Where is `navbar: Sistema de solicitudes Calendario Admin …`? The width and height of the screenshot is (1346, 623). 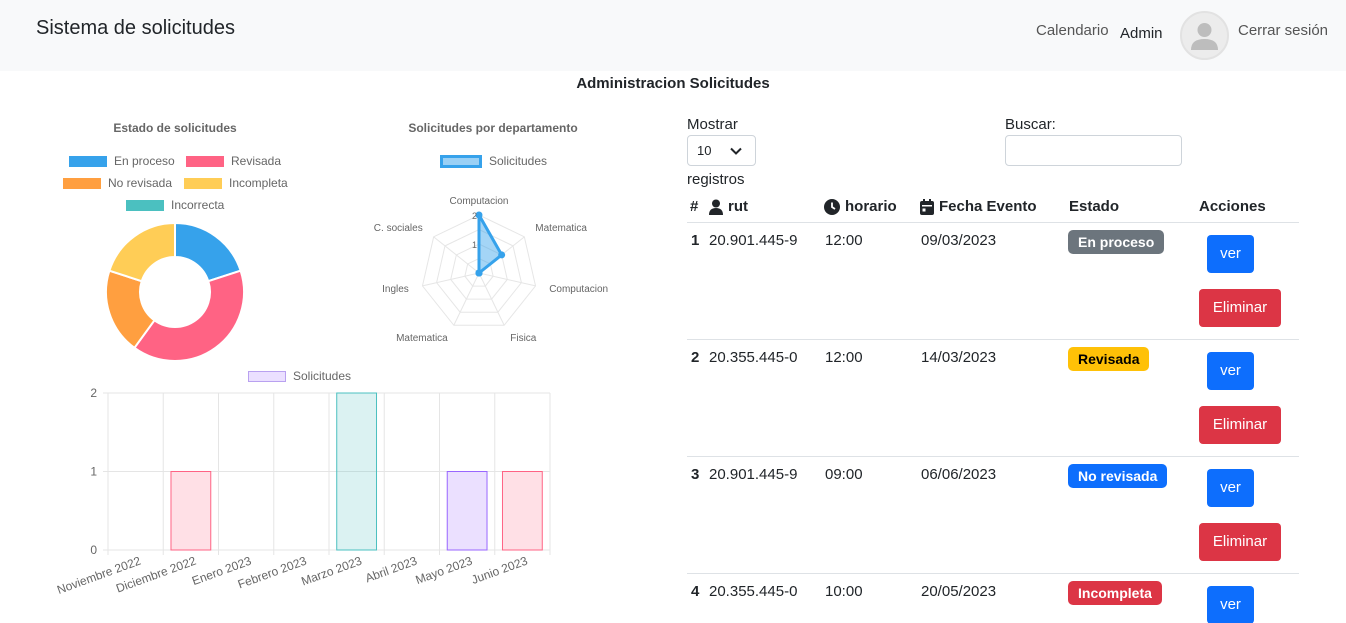
navbar: Sistema de solicitudes Calendario Admin … is located at coordinates (673, 35).